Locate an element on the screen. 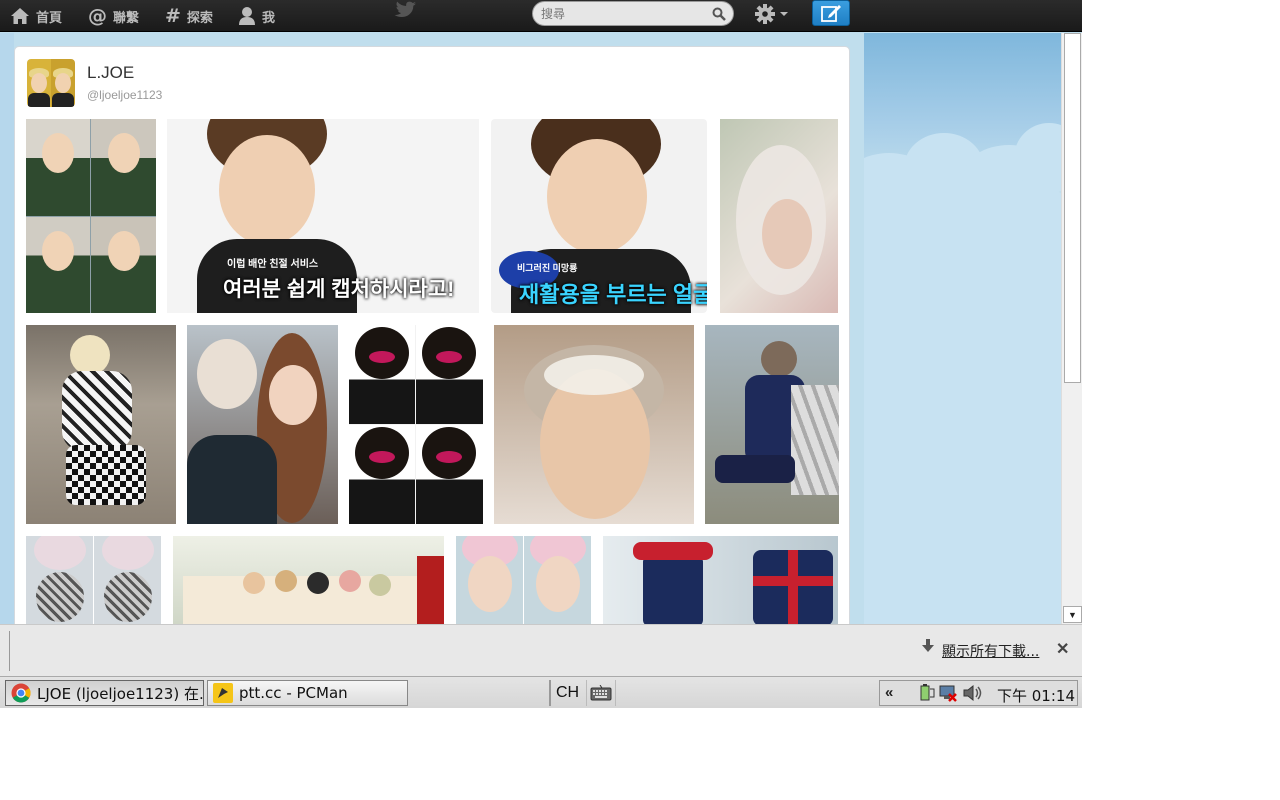  search-icon is located at coordinates (719, 14).